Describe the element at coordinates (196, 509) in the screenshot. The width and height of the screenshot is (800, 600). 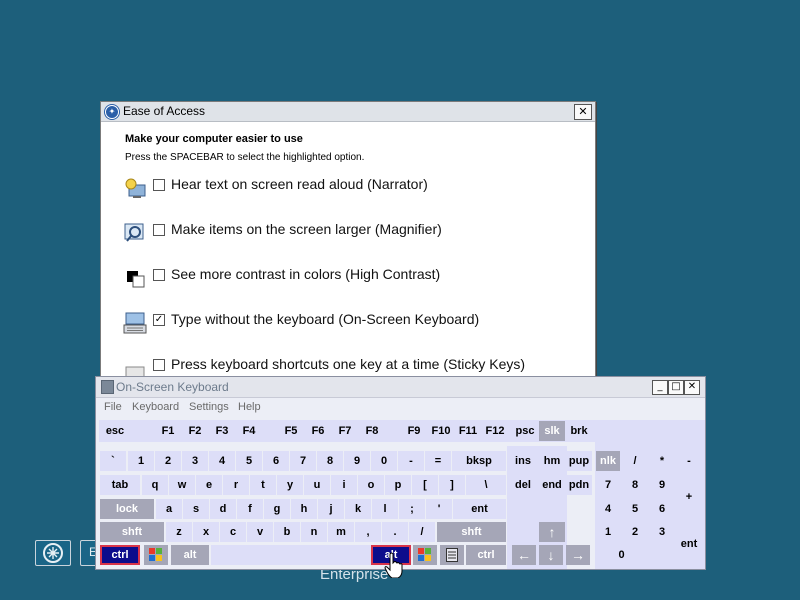
I see `key-s: s` at that location.